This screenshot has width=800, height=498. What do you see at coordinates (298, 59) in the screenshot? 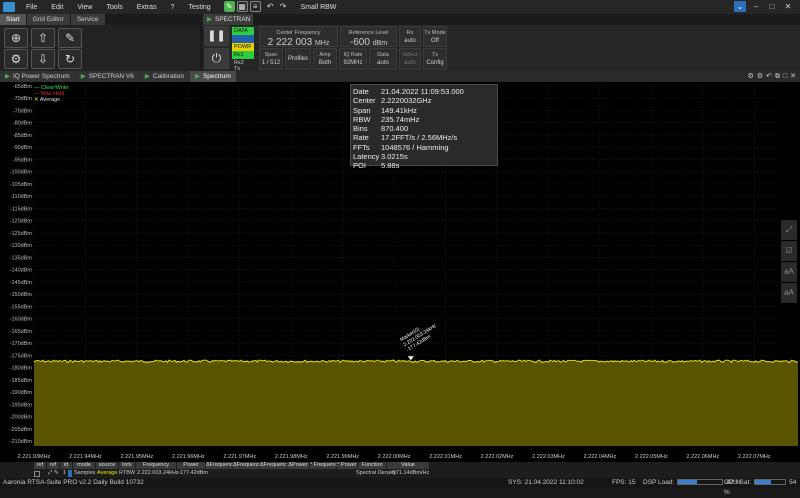
I see `profiles-button: Profiles` at bounding box center [298, 59].